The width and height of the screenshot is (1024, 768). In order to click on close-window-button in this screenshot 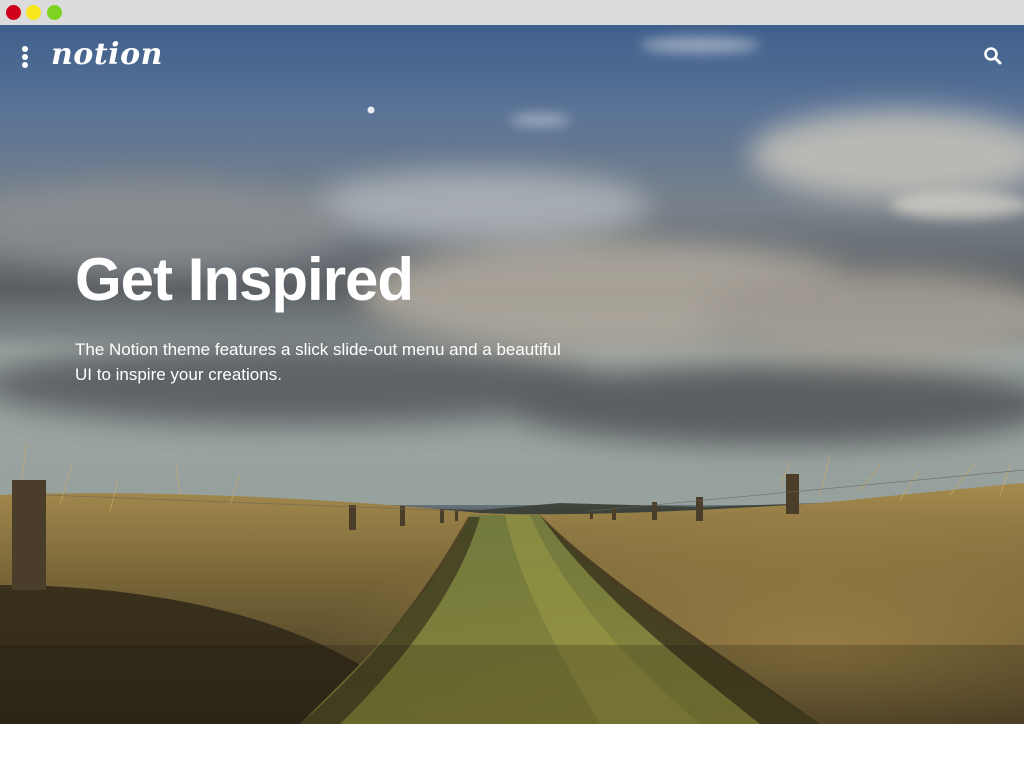, I will do `click(13, 12)`.